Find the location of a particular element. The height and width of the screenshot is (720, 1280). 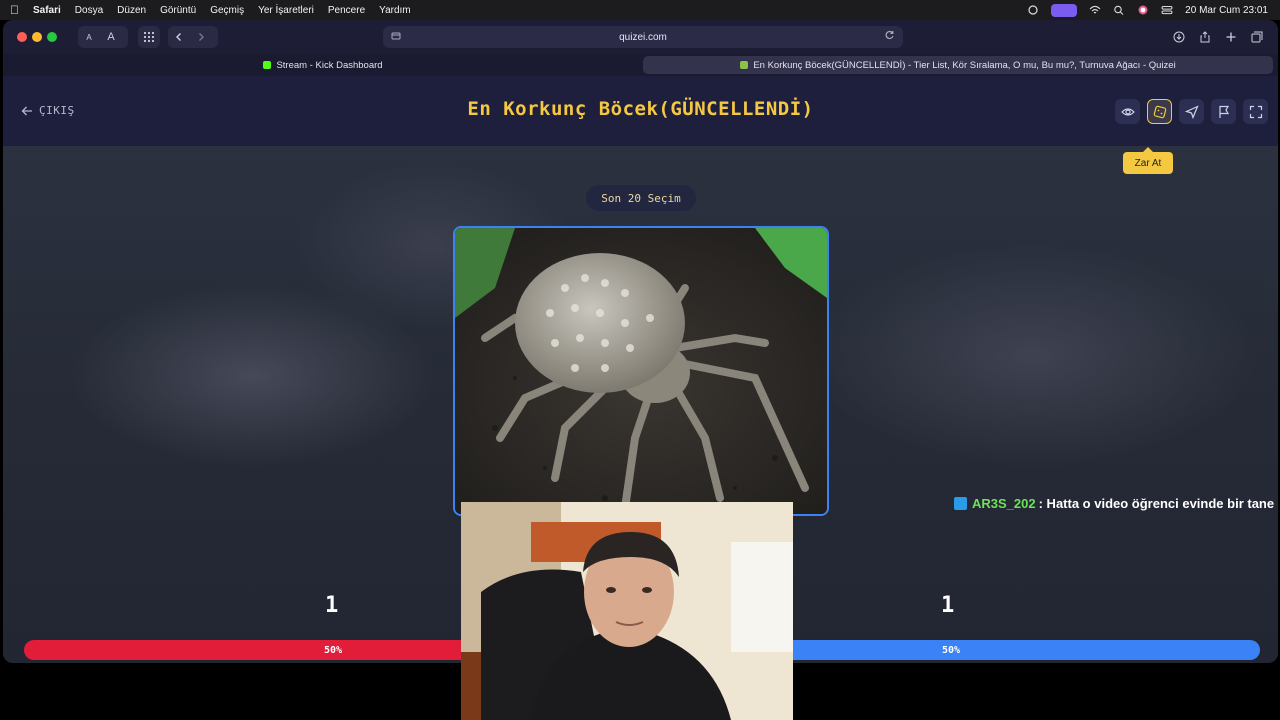

menu-item-duzen: Düzen is located at coordinates (131, 10).